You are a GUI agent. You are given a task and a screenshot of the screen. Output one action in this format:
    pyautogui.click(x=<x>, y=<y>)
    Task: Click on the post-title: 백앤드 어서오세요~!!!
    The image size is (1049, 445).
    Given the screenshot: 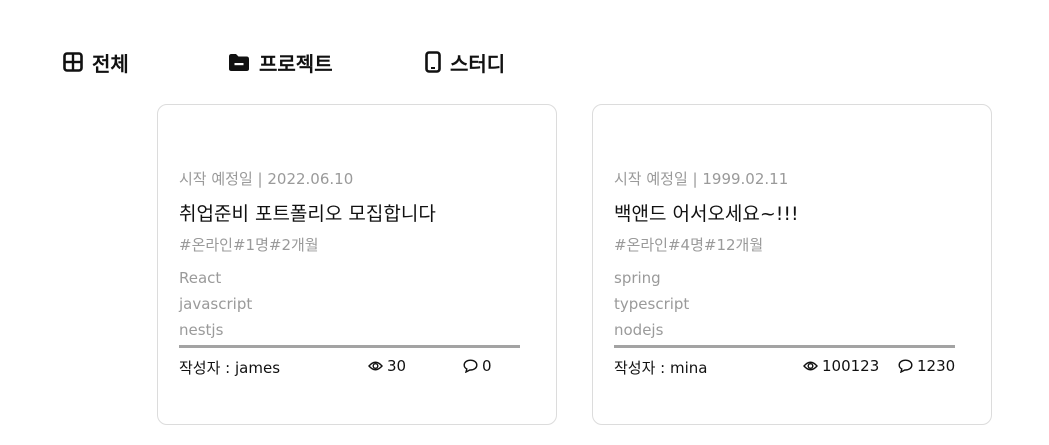 What is the action you would take?
    pyautogui.click(x=706, y=214)
    